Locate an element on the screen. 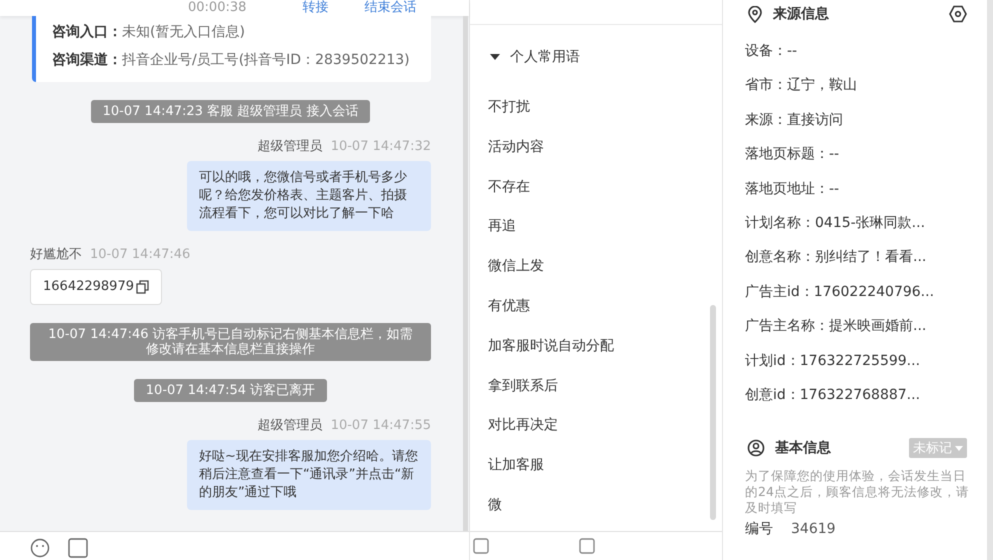  phrase-item: 活动内容 is located at coordinates (596, 146).